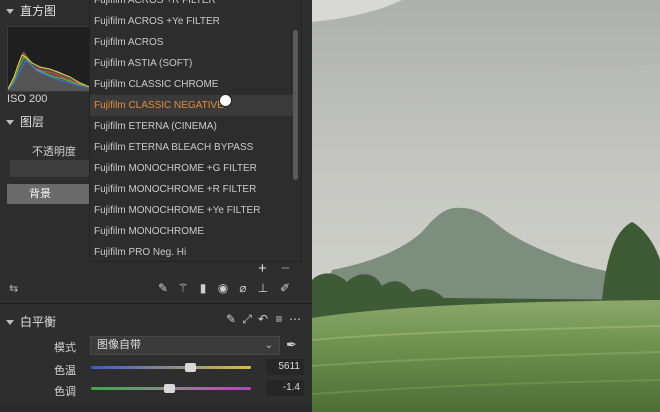  Describe the element at coordinates (268, 345) in the screenshot. I see `chevron-down-icon: ⌄` at that location.